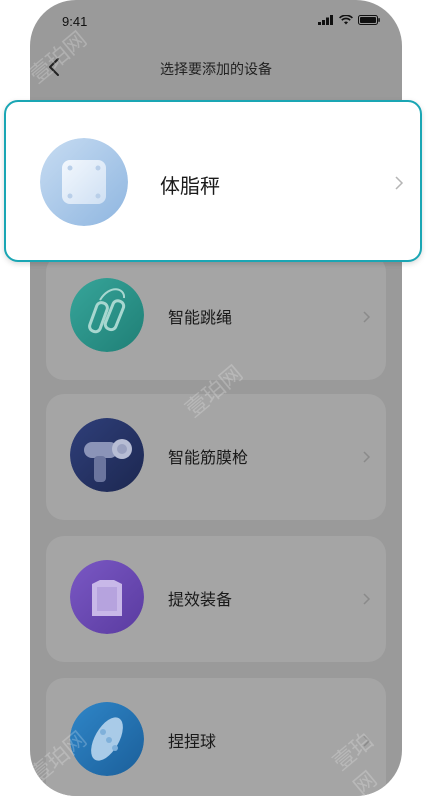 This screenshot has height=796, width=429. What do you see at coordinates (216, 20) in the screenshot?
I see `status-bar: 9:41` at bounding box center [216, 20].